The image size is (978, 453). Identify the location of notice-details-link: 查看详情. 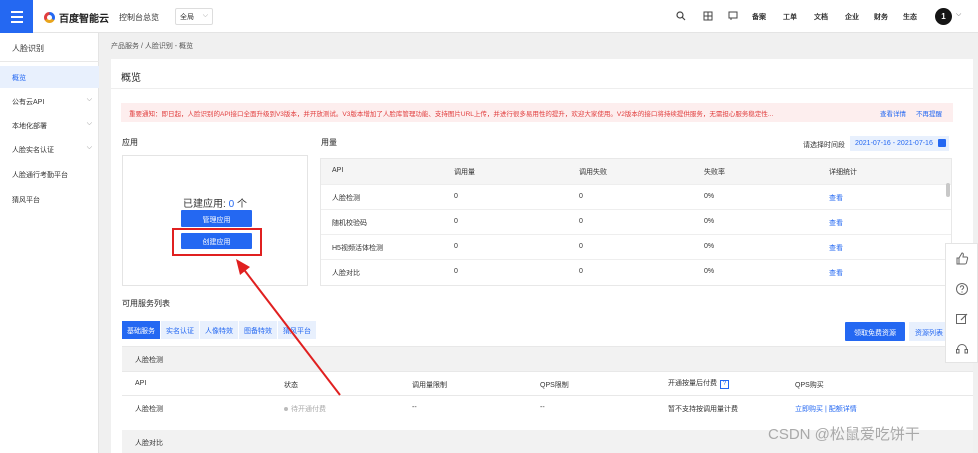
(893, 113).